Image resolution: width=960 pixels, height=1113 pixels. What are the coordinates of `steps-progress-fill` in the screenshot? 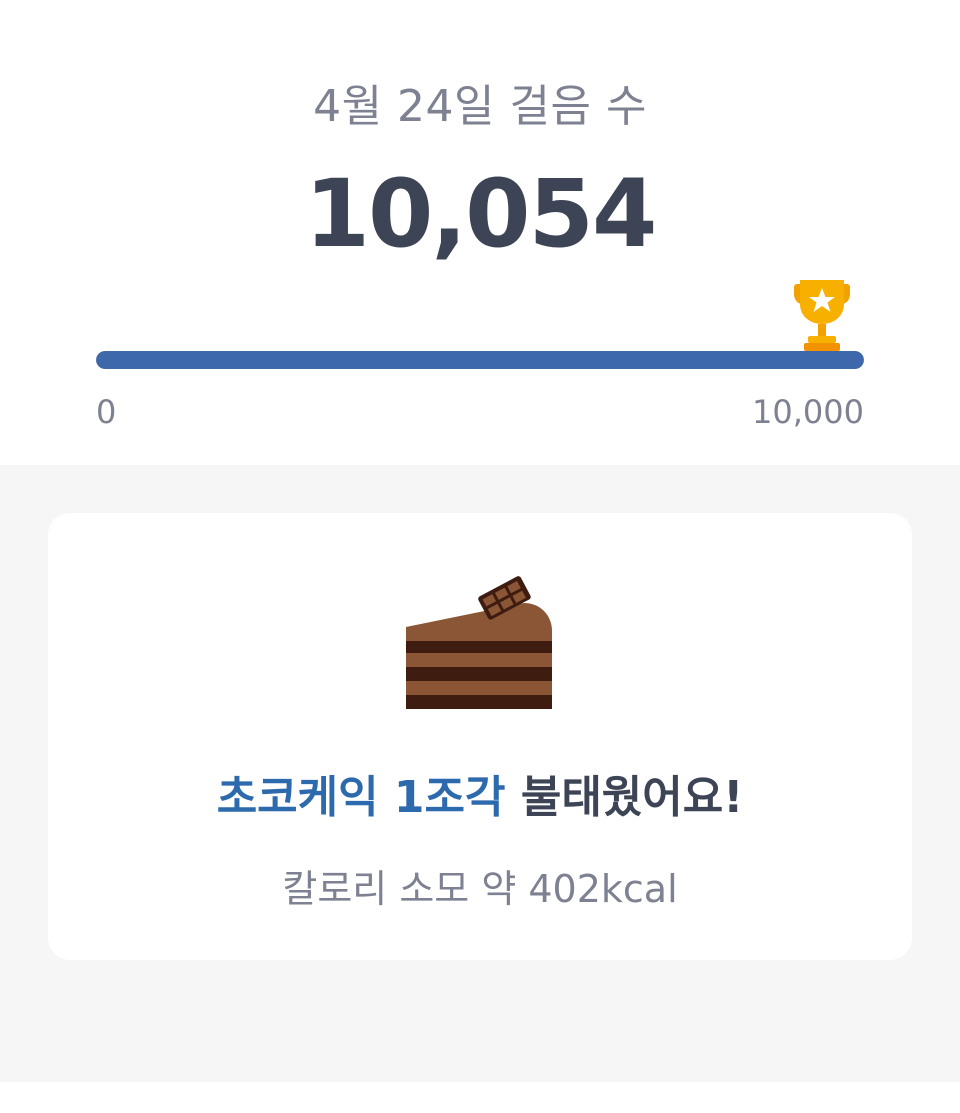 It's located at (480, 360).